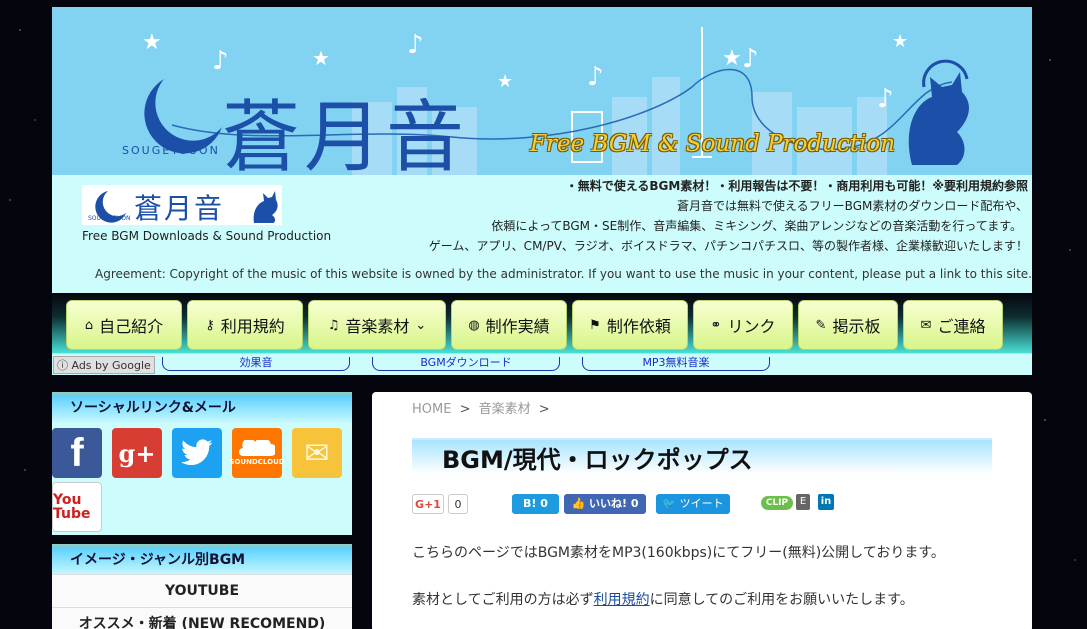  I want to click on key-icon: ⚷, so click(210, 325).